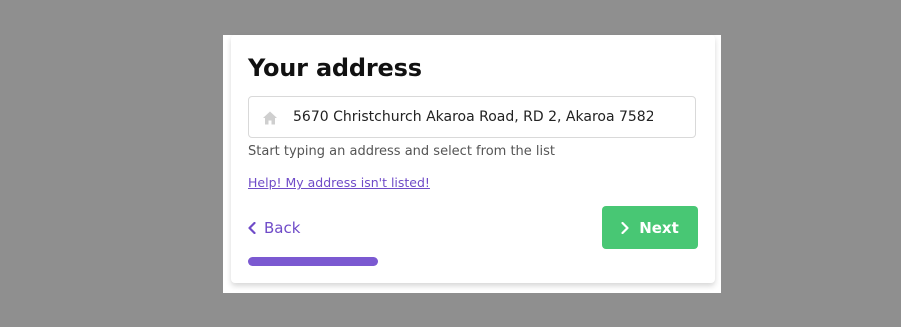 The height and width of the screenshot is (327, 901). I want to click on next-button: Next, so click(650, 227).